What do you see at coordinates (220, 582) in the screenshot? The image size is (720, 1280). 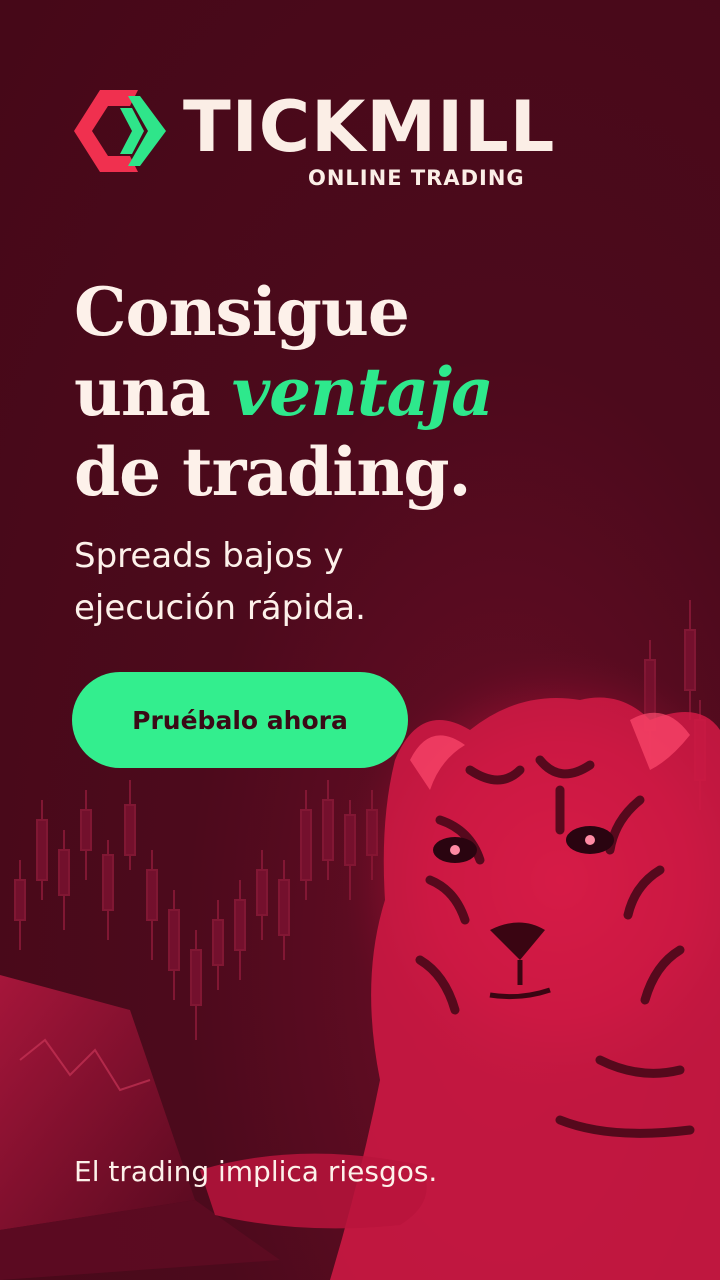 I see `subheadline: Spreads bajos y ejecución rápida.` at bounding box center [220, 582].